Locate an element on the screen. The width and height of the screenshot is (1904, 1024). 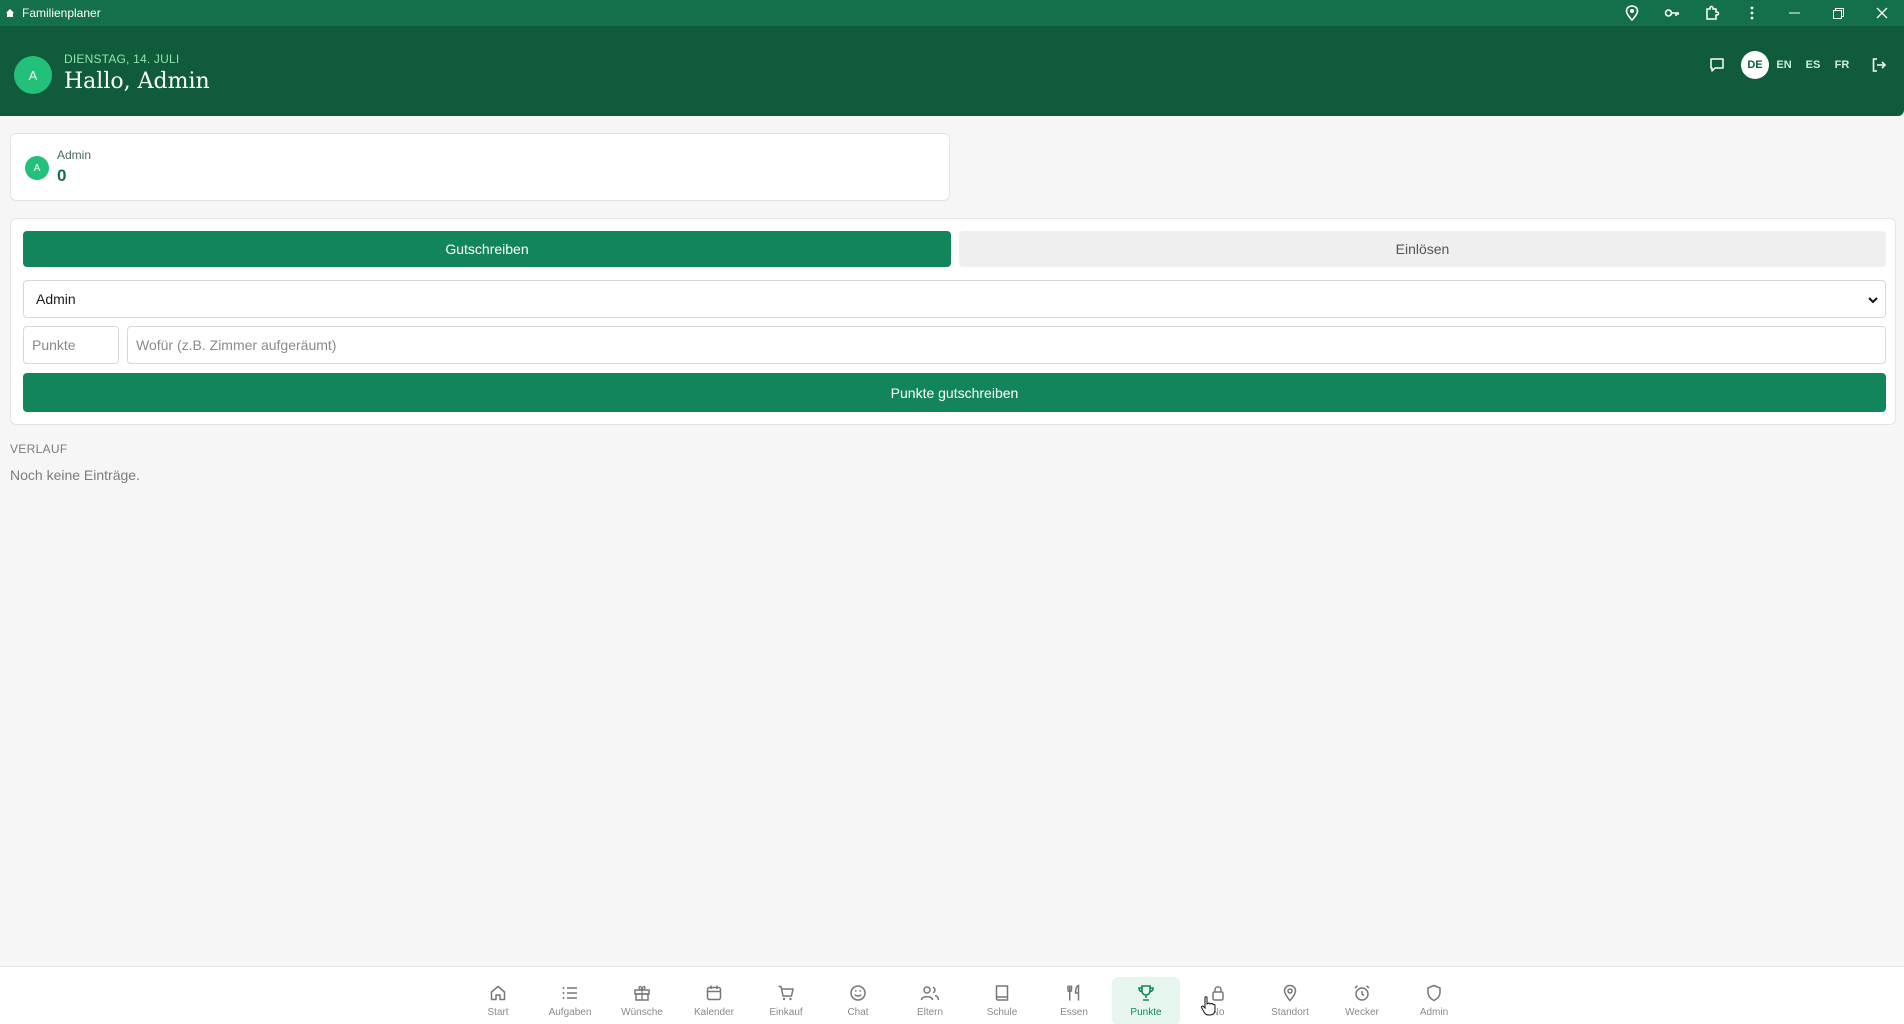
shield-icon is located at coordinates (1434, 993).